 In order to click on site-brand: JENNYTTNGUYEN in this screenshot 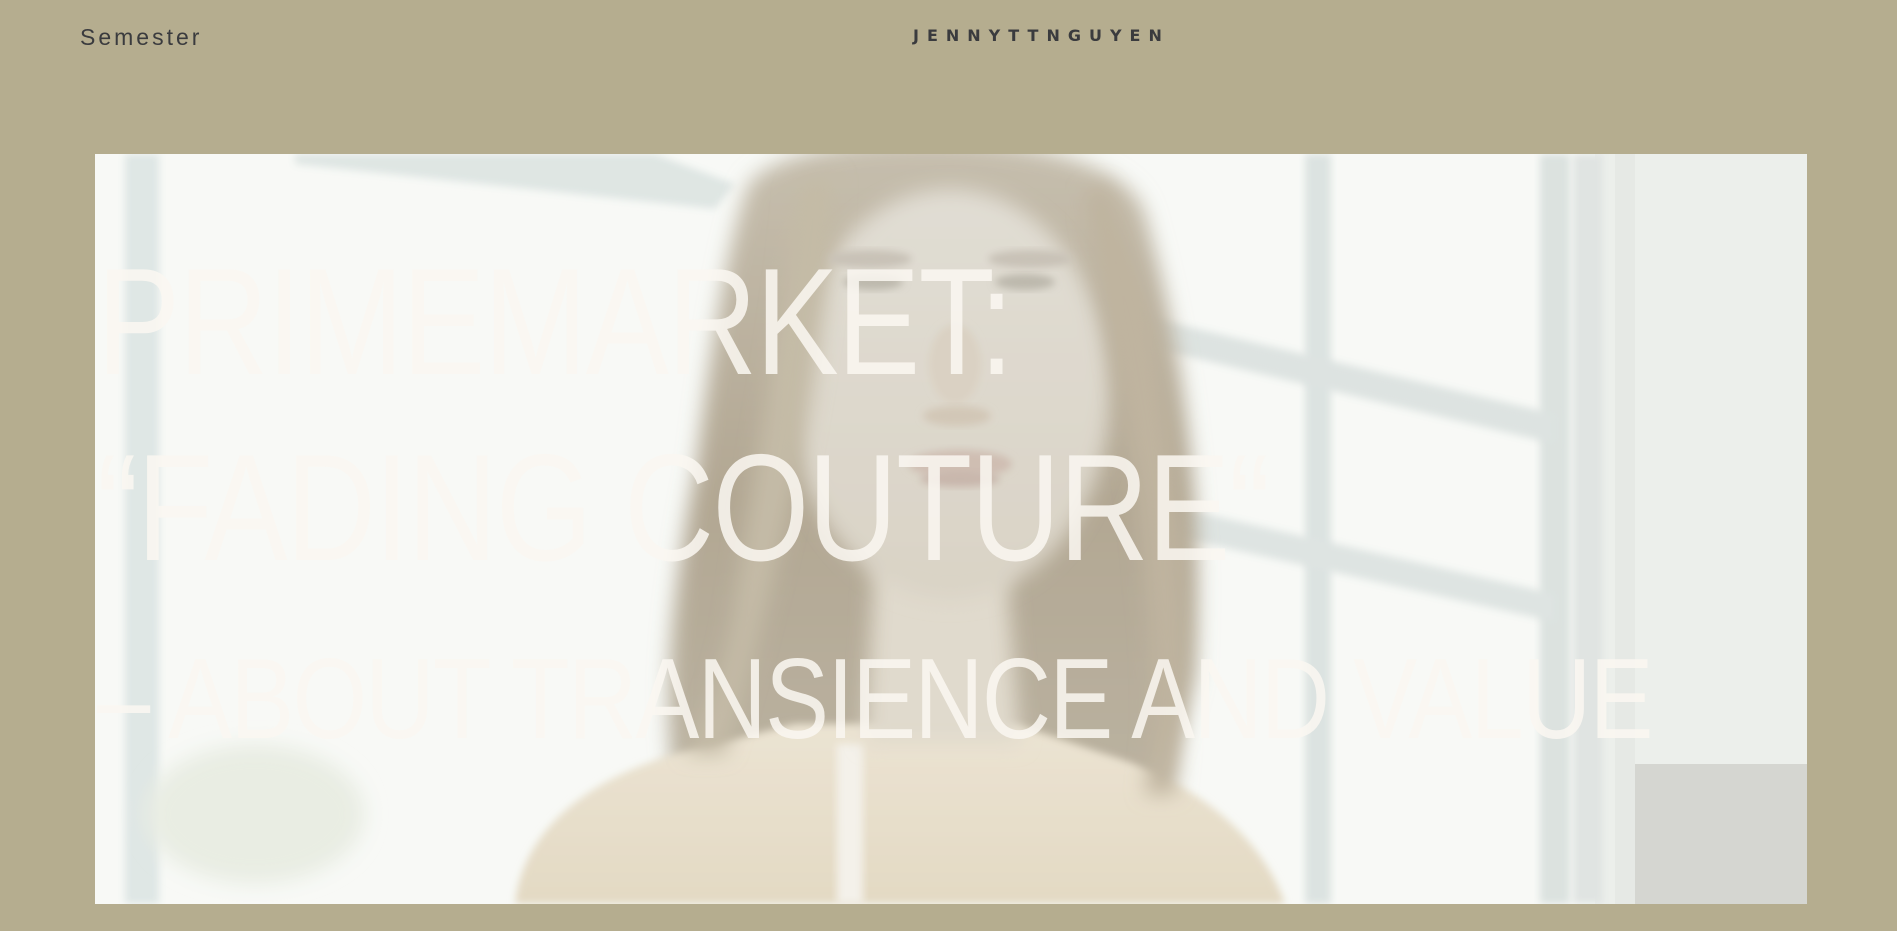, I will do `click(1041, 35)`.